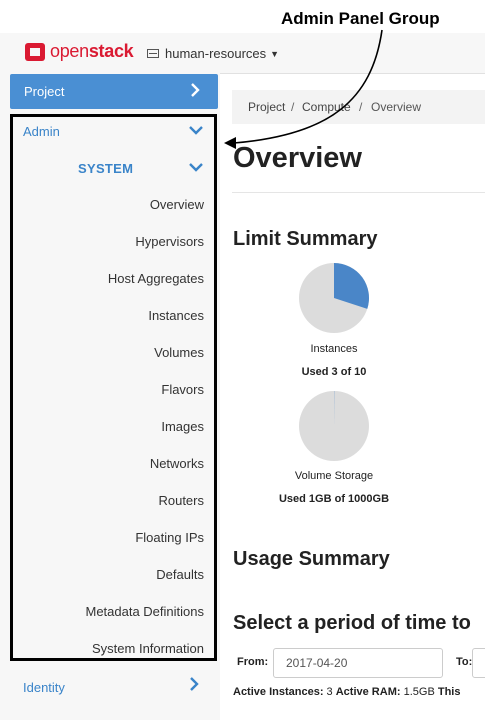 Image resolution: width=485 pixels, height=720 pixels. Describe the element at coordinates (41, 131) in the screenshot. I see `sidebar-item-admin: Admin` at that location.